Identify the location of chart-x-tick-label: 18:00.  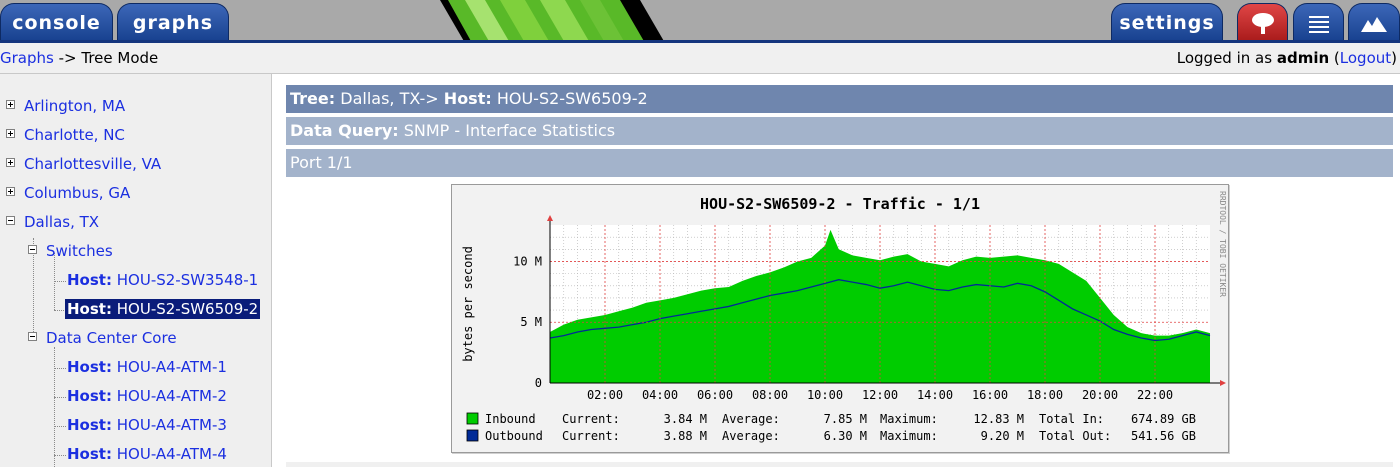
(1045, 395).